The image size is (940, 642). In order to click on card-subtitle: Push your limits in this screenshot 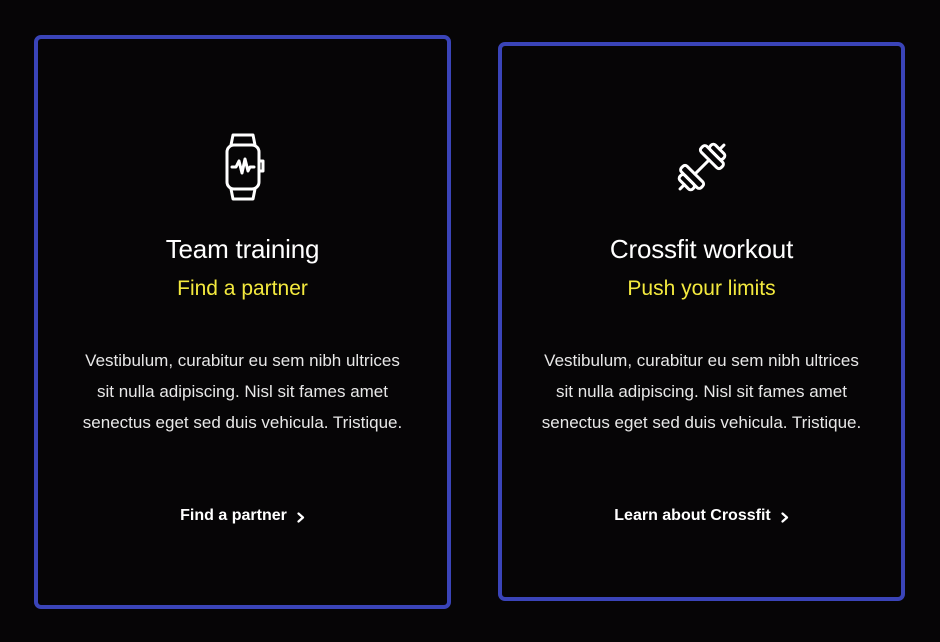, I will do `click(701, 288)`.